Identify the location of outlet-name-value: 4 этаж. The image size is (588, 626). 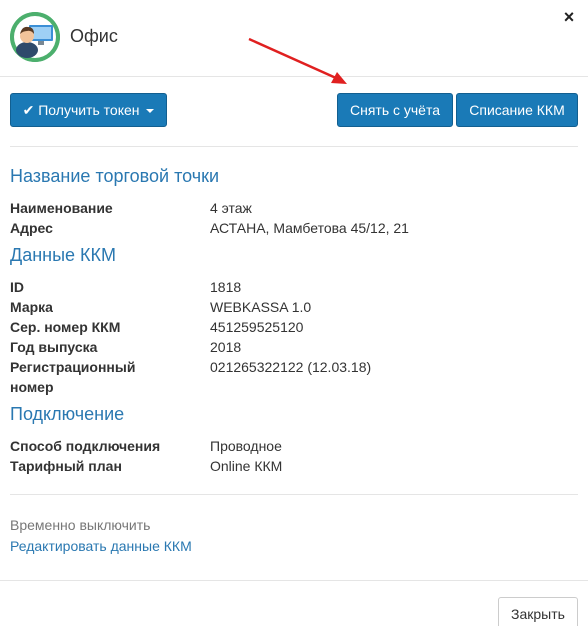
(231, 208).